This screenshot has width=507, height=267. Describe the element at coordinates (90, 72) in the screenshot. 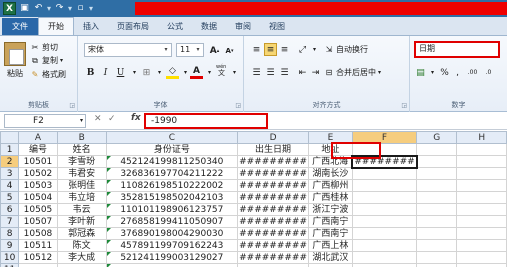

I see `bold-button: B` at that location.